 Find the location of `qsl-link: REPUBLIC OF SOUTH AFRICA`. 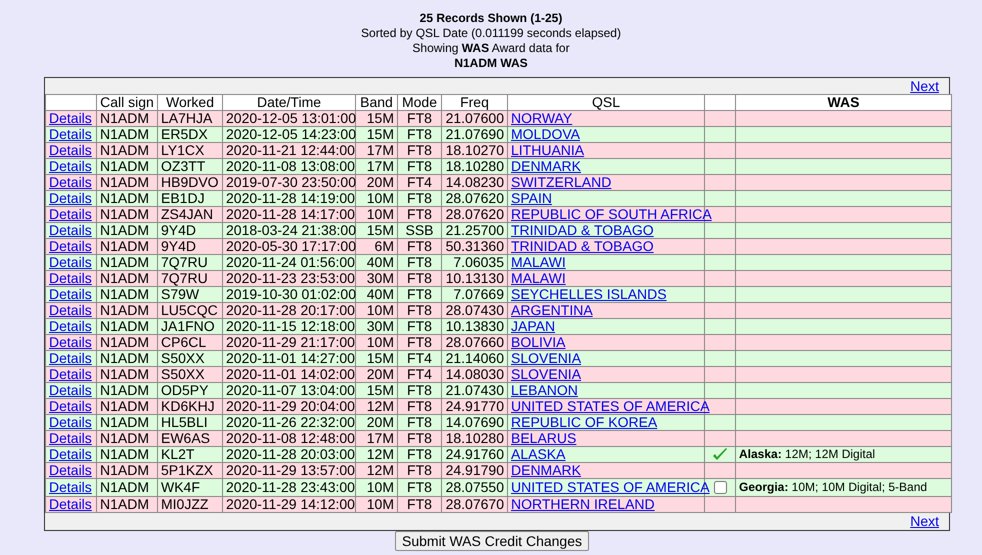

qsl-link: REPUBLIC OF SOUTH AFRICA is located at coordinates (611, 214).